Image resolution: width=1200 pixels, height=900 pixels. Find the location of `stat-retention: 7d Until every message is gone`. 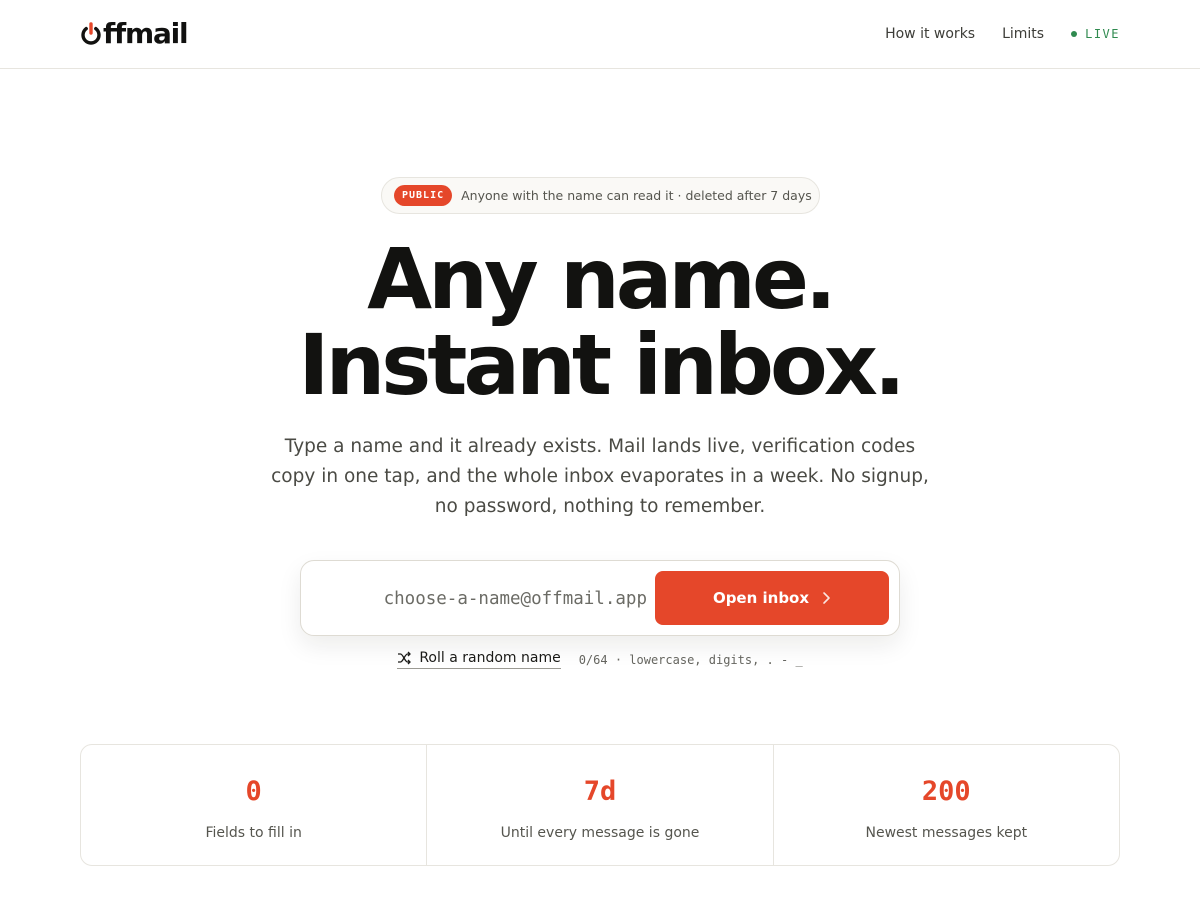

stat-retention: 7d Until every message is gone is located at coordinates (599, 805).